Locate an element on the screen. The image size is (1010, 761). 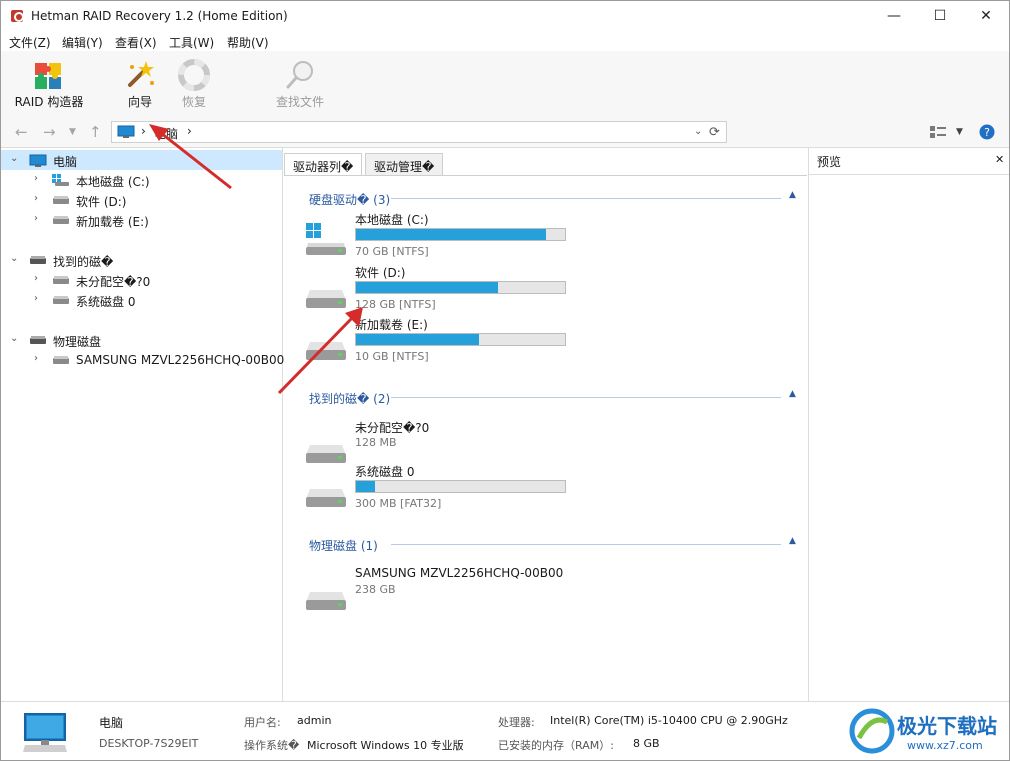
drive-info: 128 GB [NTFS] is located at coordinates (395, 304).